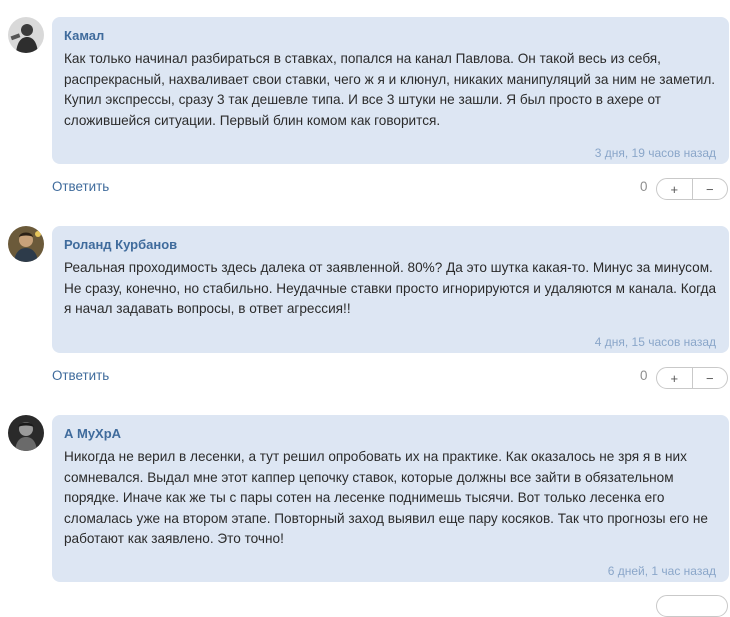  Describe the element at coordinates (390, 434) in the screenshot. I see `comment-author: А МуХрА` at that location.